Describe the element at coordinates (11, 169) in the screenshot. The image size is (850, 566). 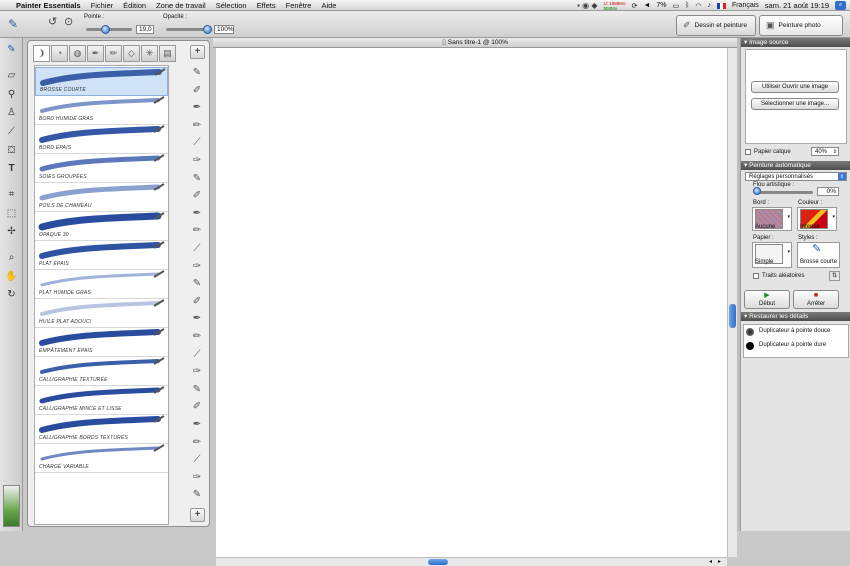
I see `text-tool-icon: T` at that location.